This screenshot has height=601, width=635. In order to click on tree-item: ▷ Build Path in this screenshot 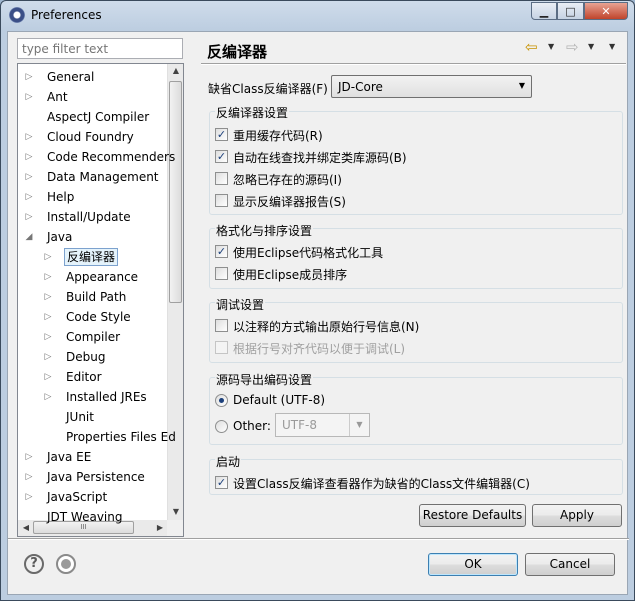, I will do `click(93, 297)`.